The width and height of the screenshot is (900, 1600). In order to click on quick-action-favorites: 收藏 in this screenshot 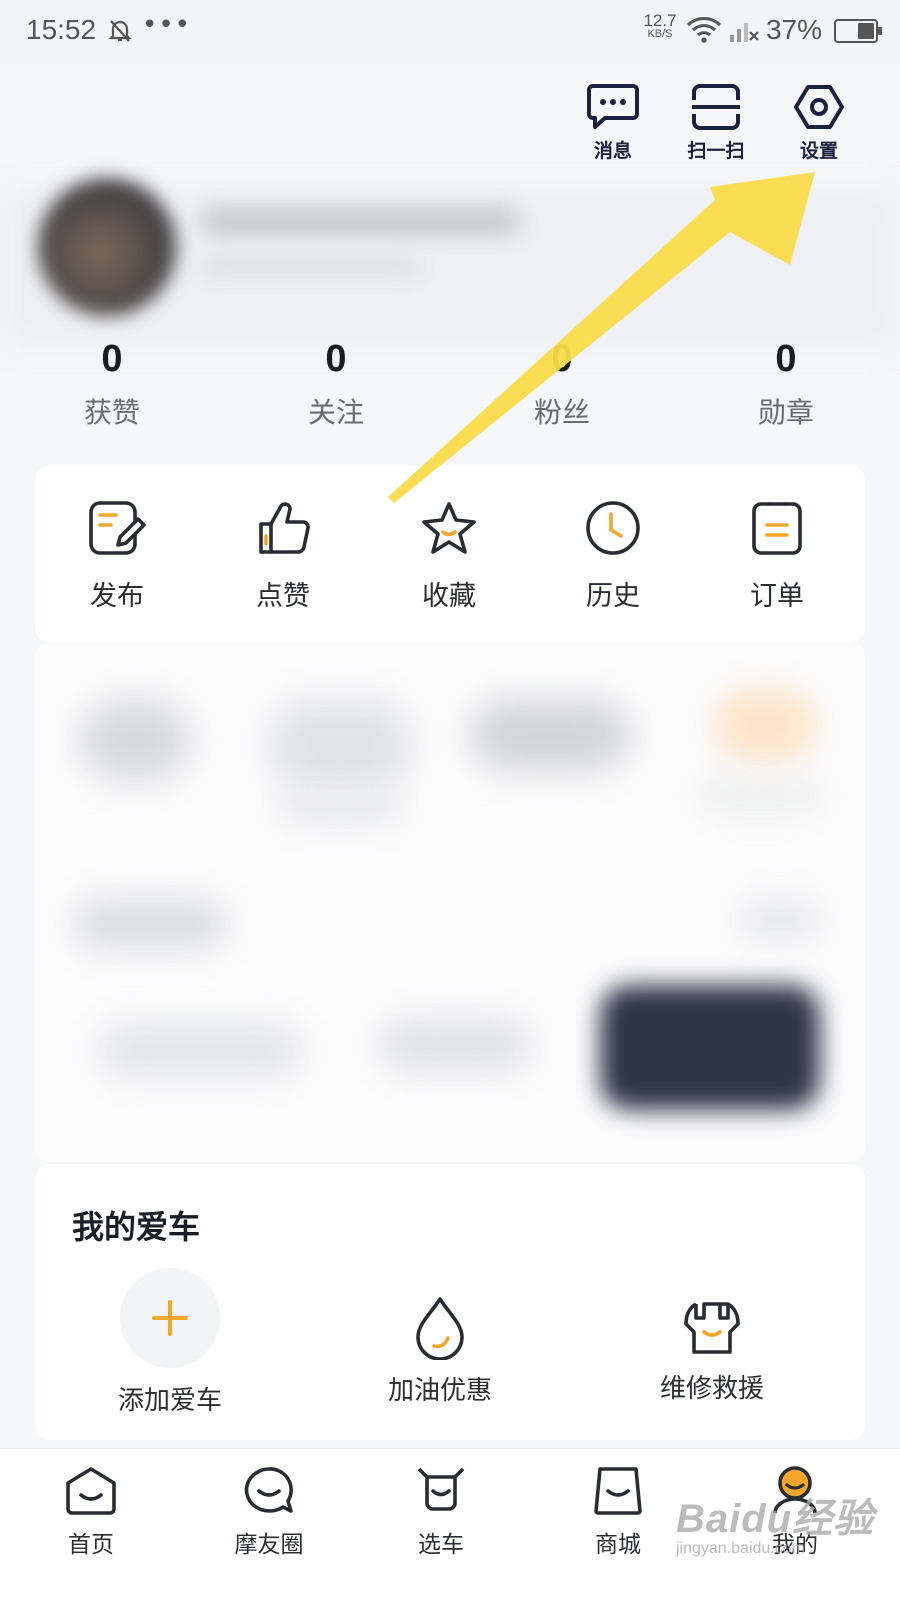, I will do `click(449, 556)`.